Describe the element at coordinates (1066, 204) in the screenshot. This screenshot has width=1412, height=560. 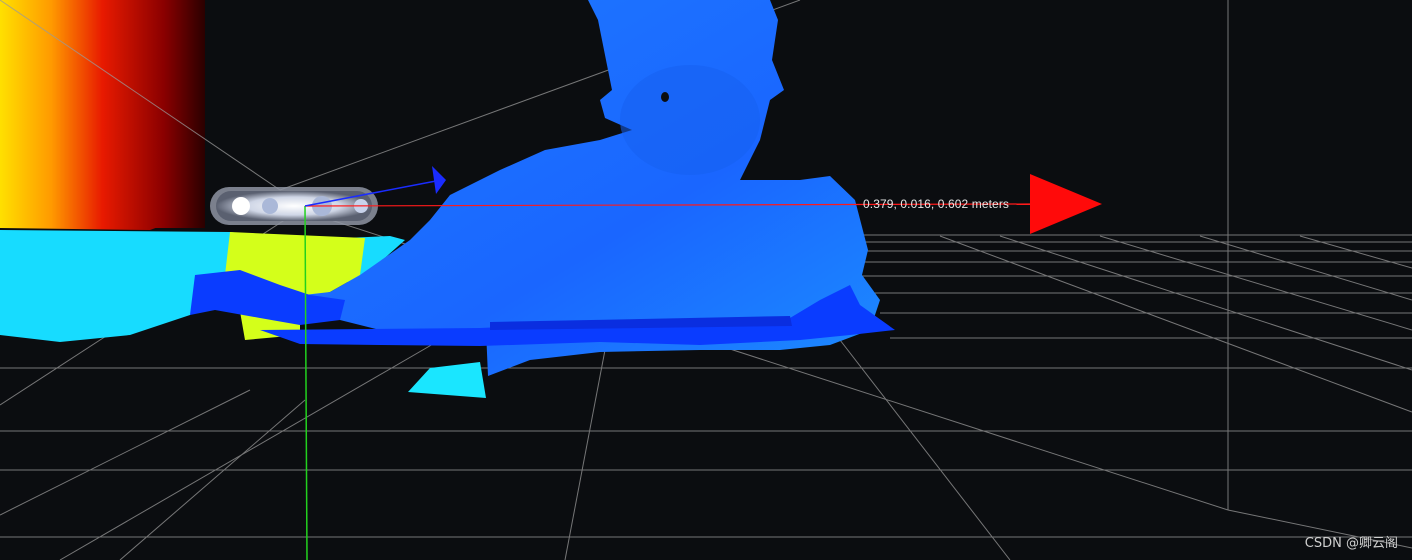
I see `x-axis-arrow-icon` at that location.